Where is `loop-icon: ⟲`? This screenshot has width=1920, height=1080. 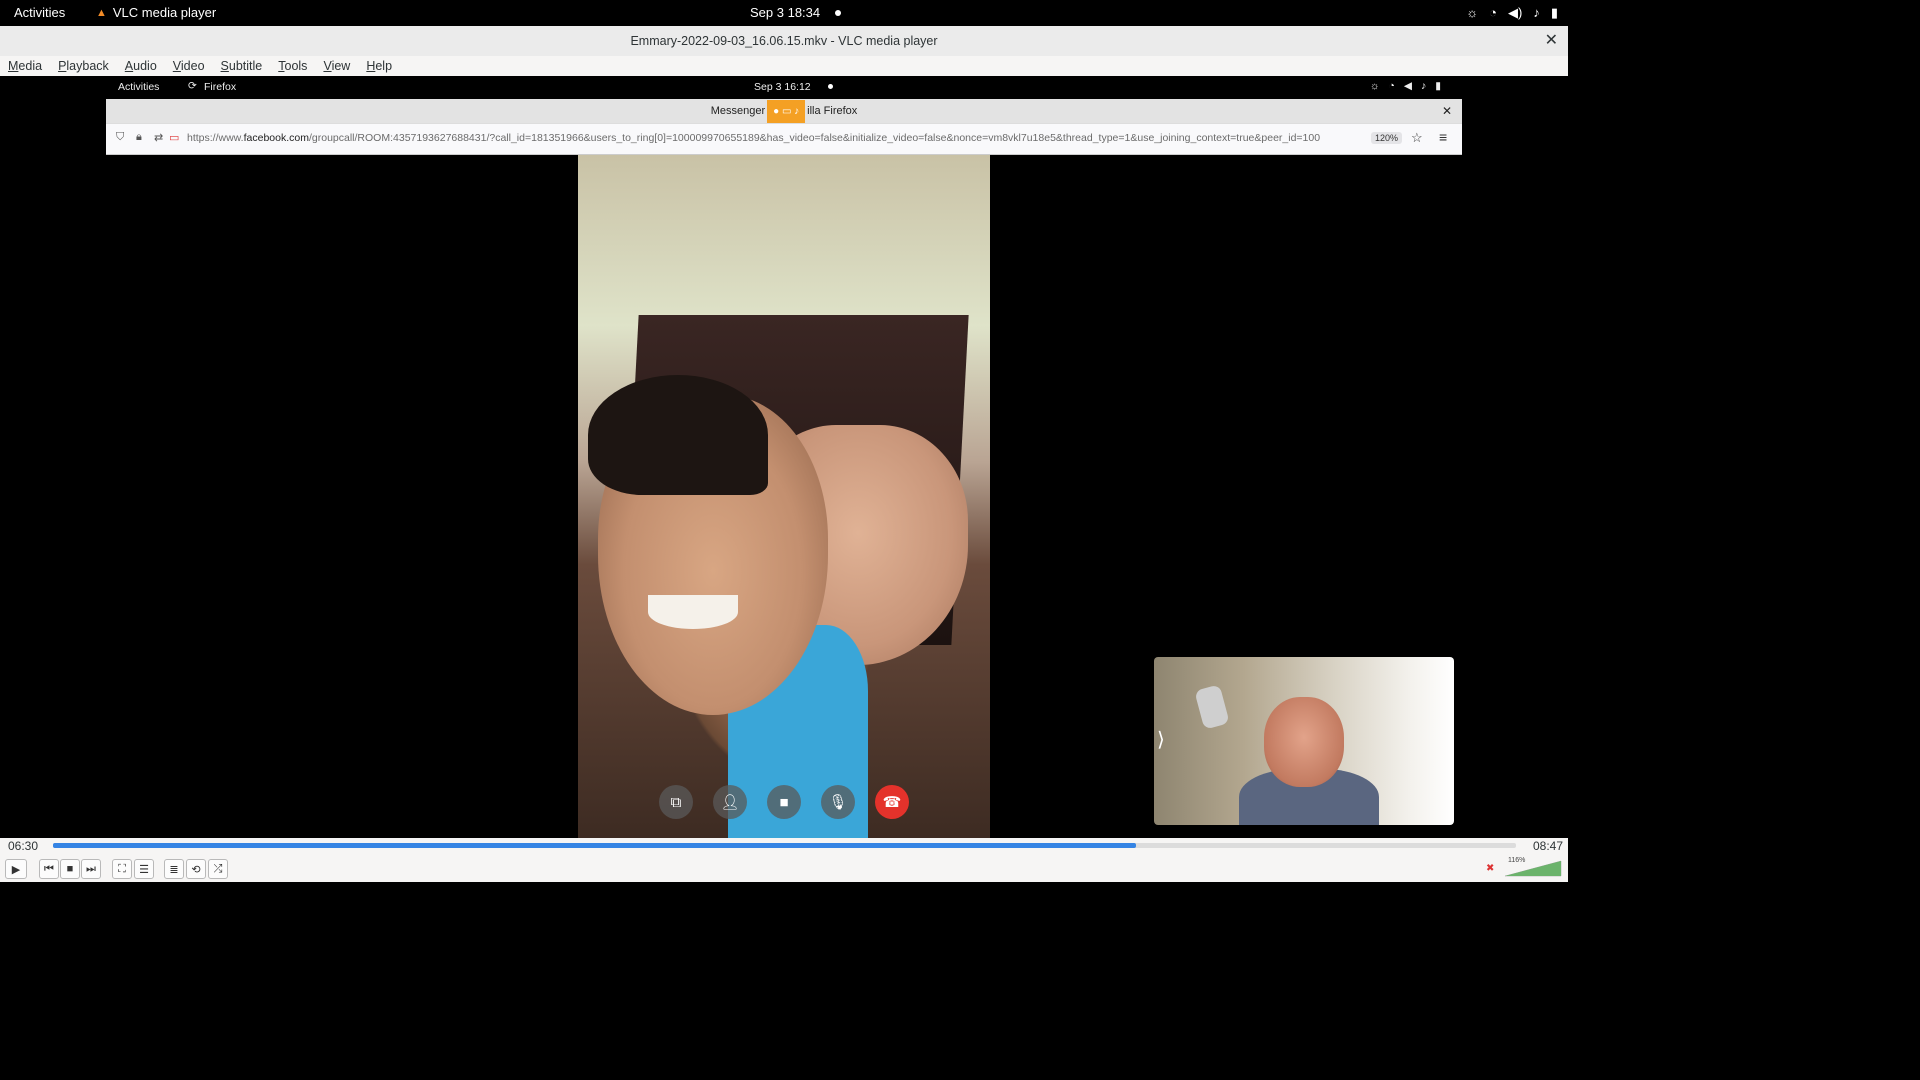 loop-icon: ⟲ is located at coordinates (196, 869).